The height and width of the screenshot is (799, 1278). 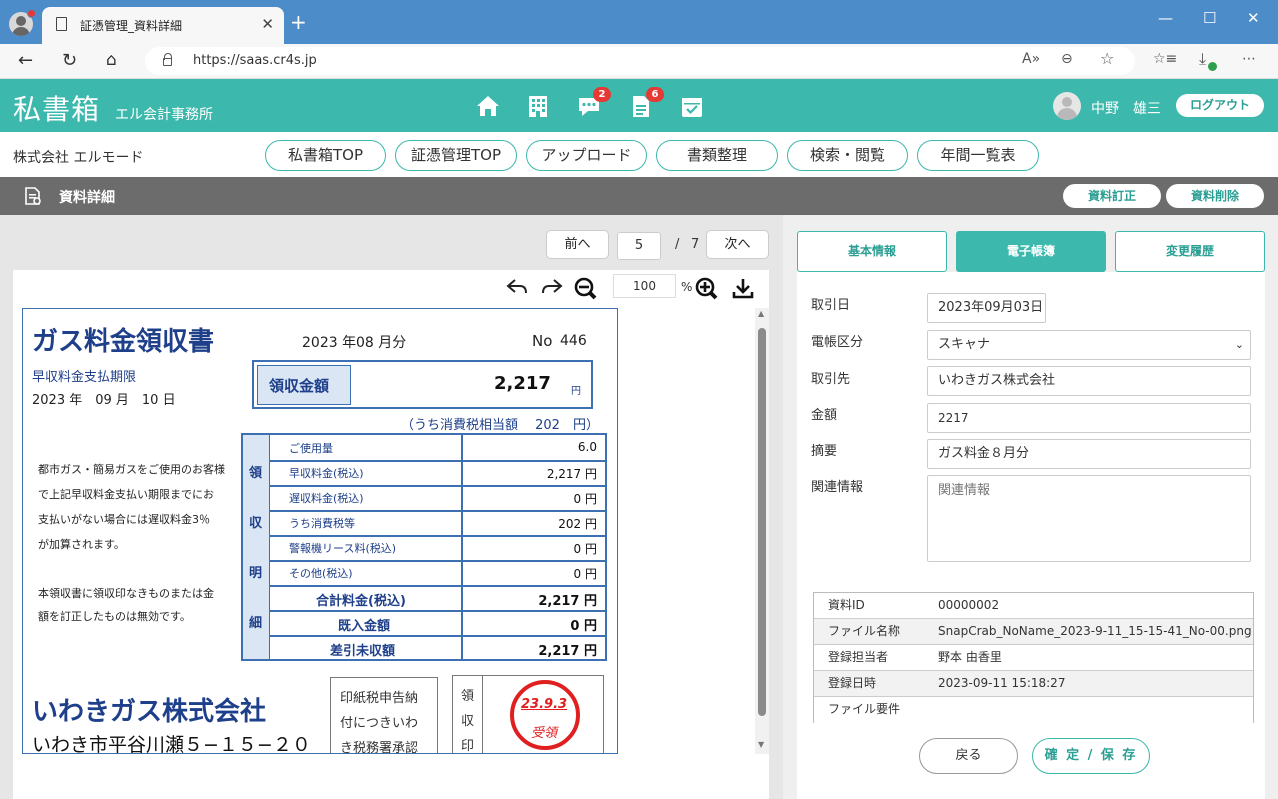 What do you see at coordinates (969, 605) in the screenshot?
I see `info-value: 00000002` at bounding box center [969, 605].